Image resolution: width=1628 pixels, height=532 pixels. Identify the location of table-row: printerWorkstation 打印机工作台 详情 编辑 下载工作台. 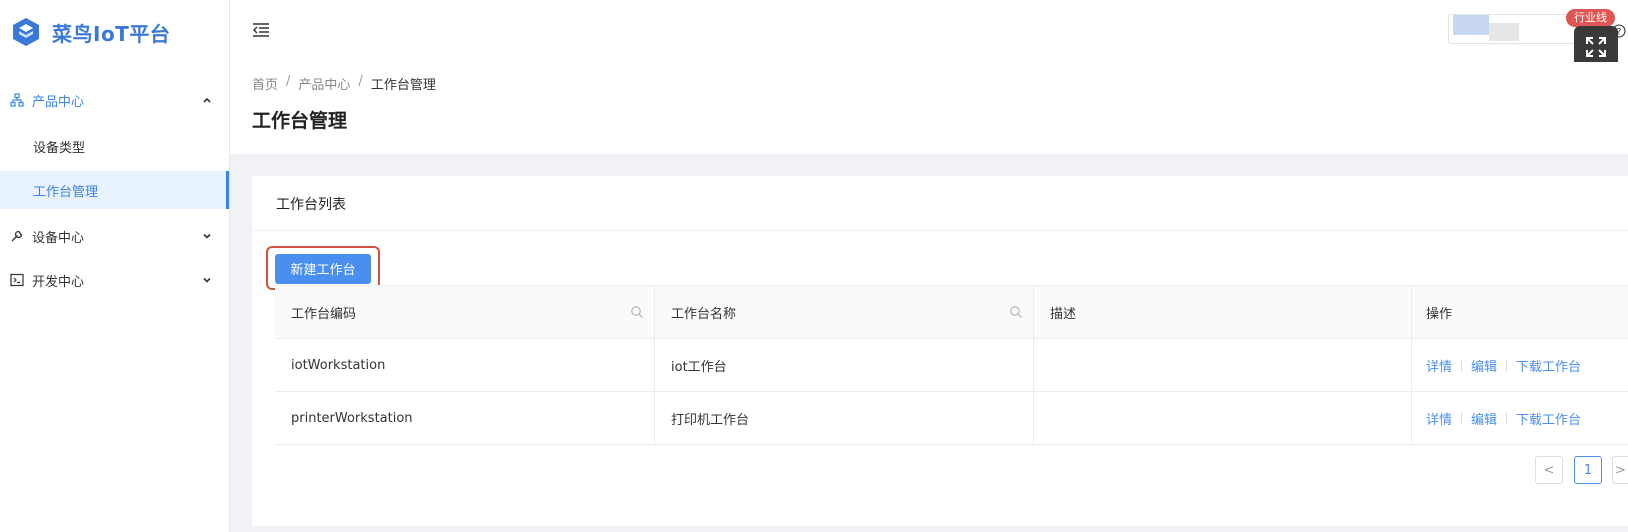
(951, 418).